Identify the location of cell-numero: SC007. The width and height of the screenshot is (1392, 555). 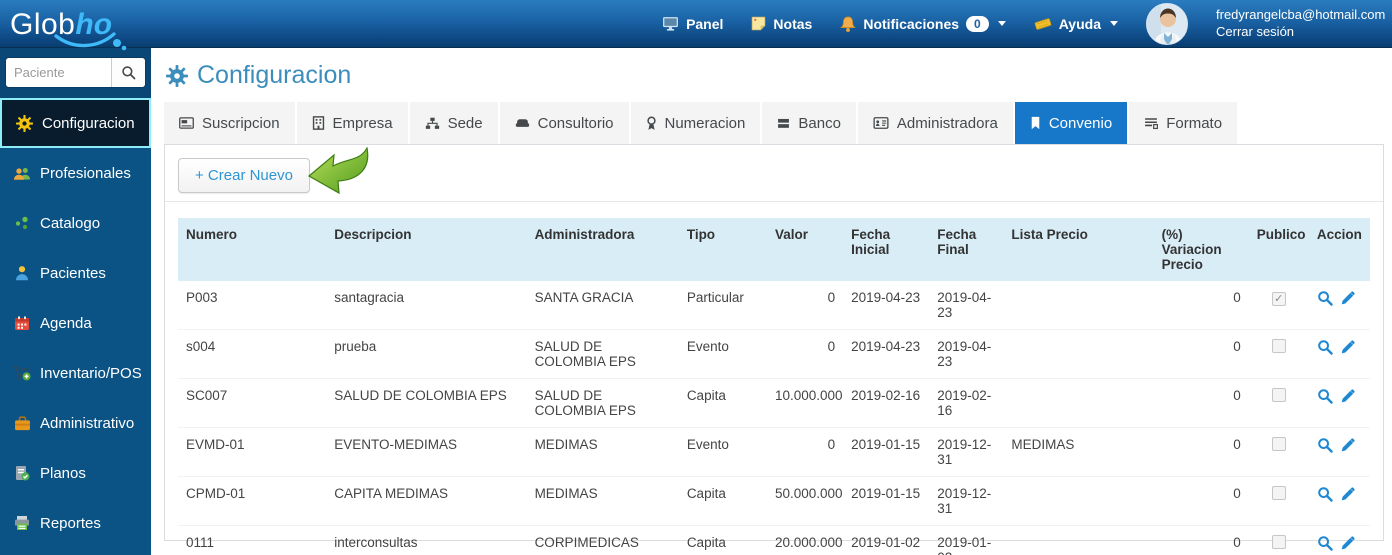
(252, 403).